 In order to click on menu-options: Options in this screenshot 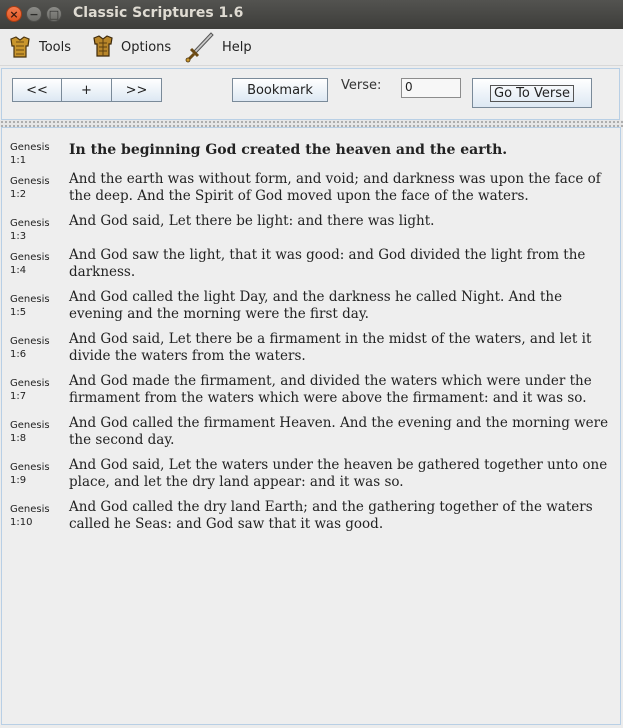, I will do `click(131, 47)`.